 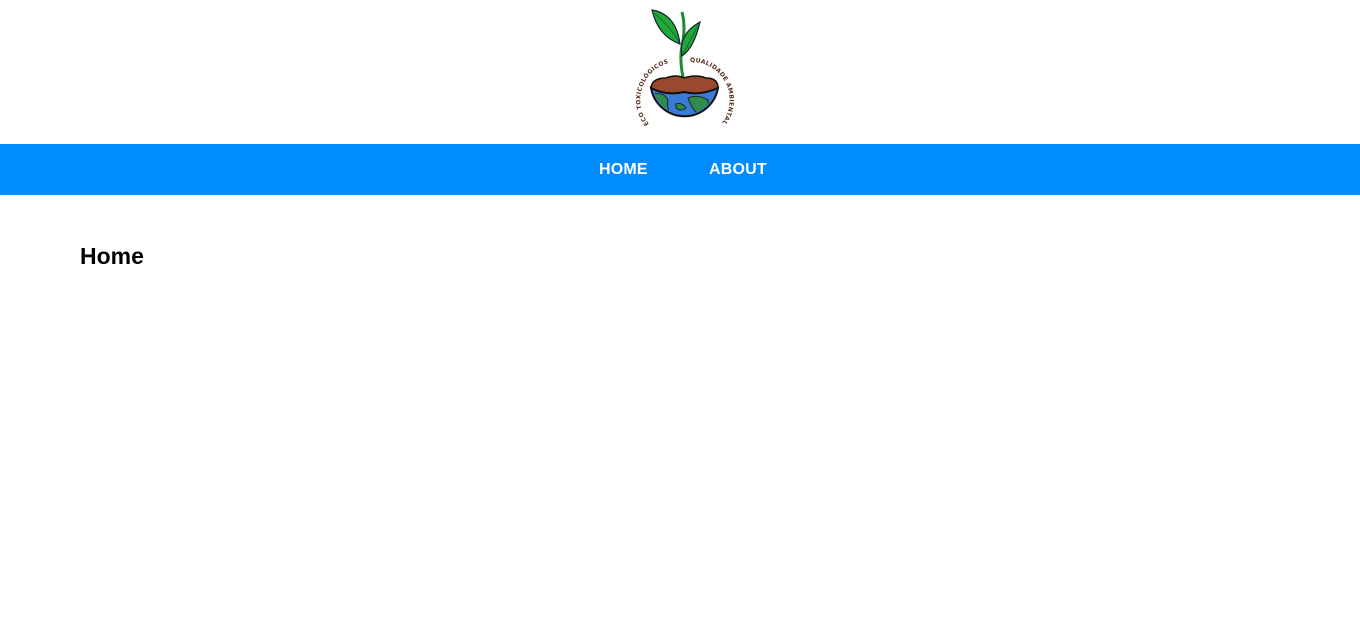 What do you see at coordinates (623, 169) in the screenshot?
I see `nav-link-home: HOME` at bounding box center [623, 169].